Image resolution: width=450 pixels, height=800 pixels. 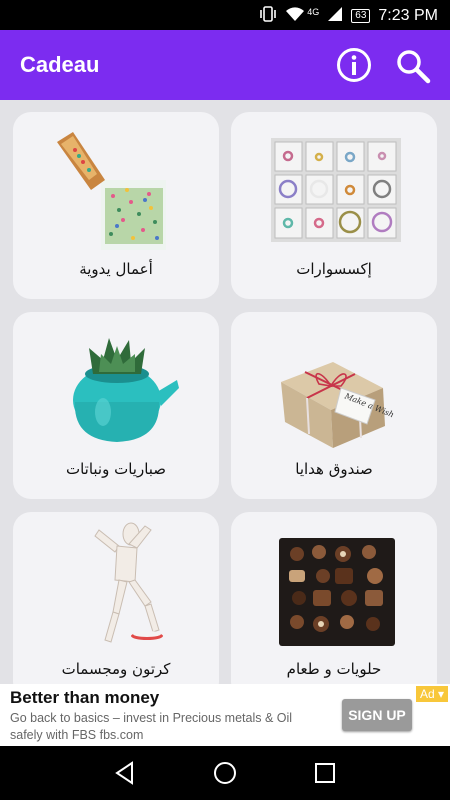 I want to click on category-card-handmade: أعمال يدوية, so click(x=116, y=205).